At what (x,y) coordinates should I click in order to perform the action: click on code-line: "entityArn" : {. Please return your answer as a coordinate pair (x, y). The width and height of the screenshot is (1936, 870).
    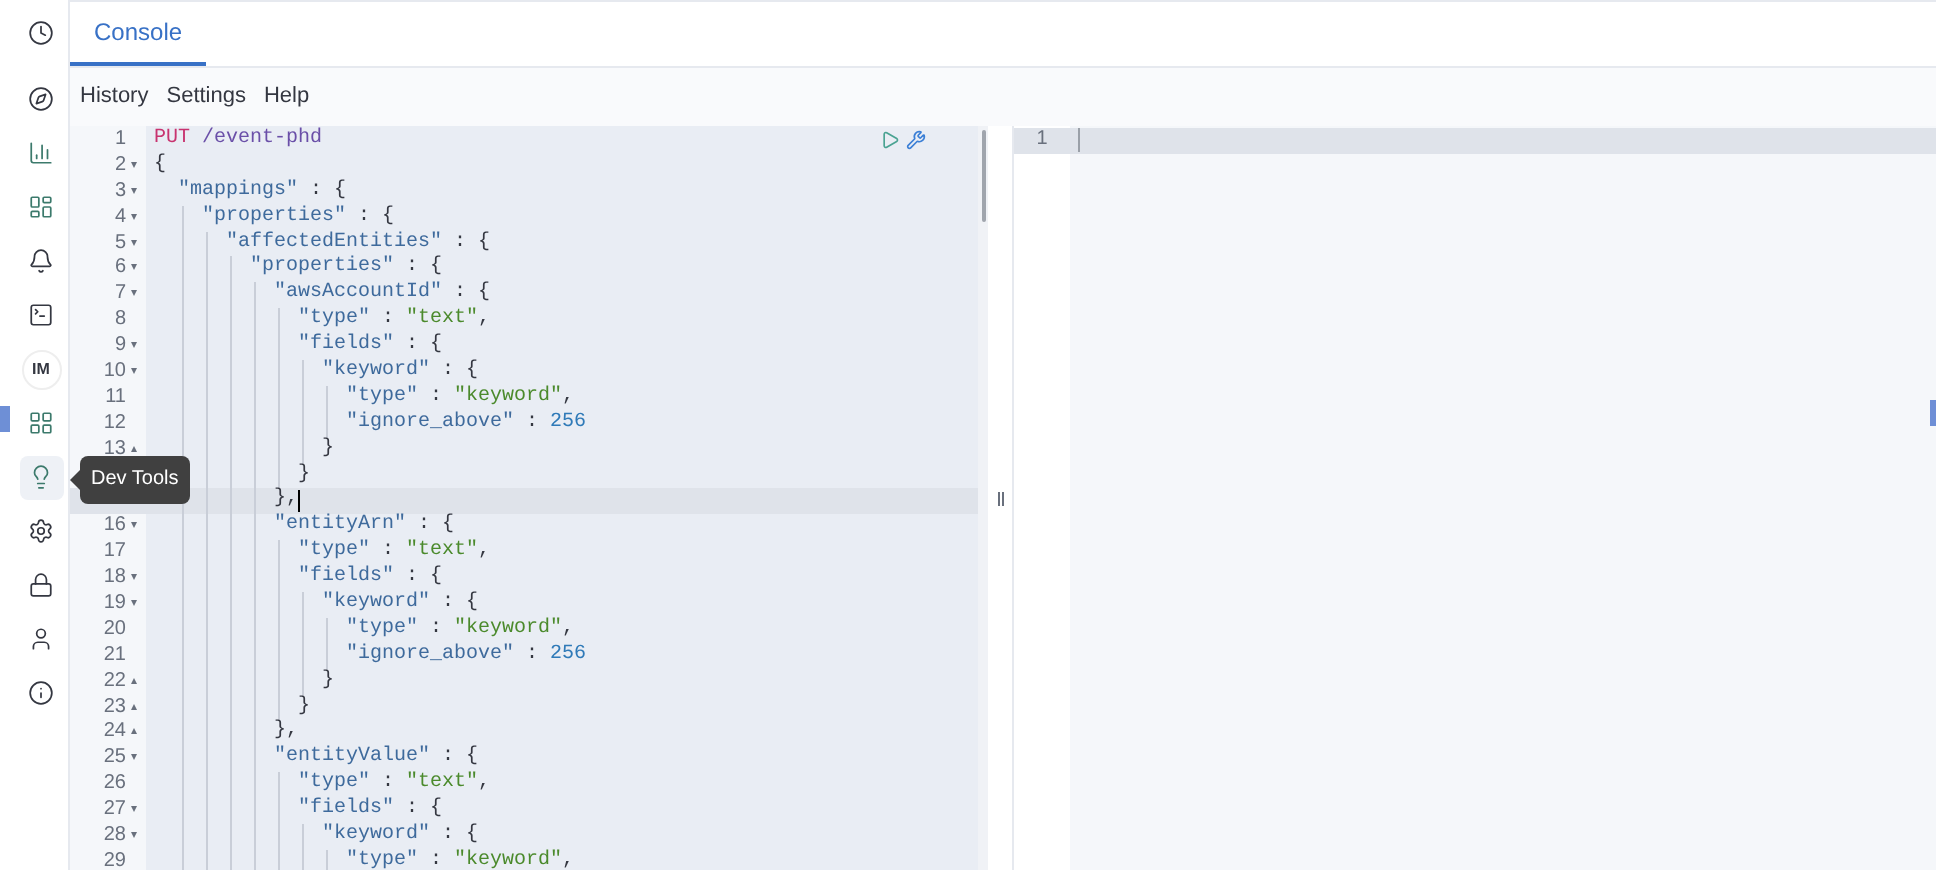
    Looking at the image, I should click on (364, 526).